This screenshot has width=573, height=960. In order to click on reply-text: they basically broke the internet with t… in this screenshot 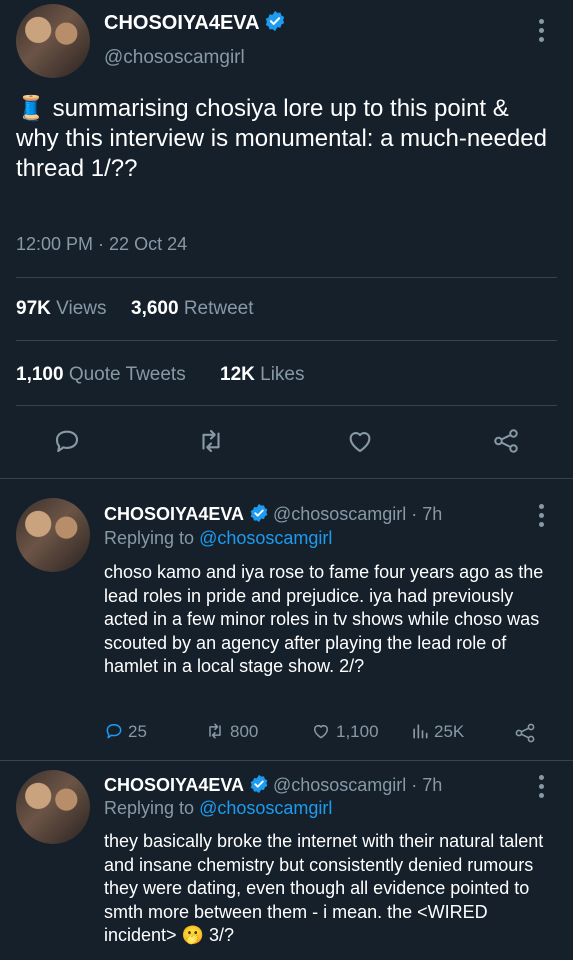, I will do `click(324, 888)`.